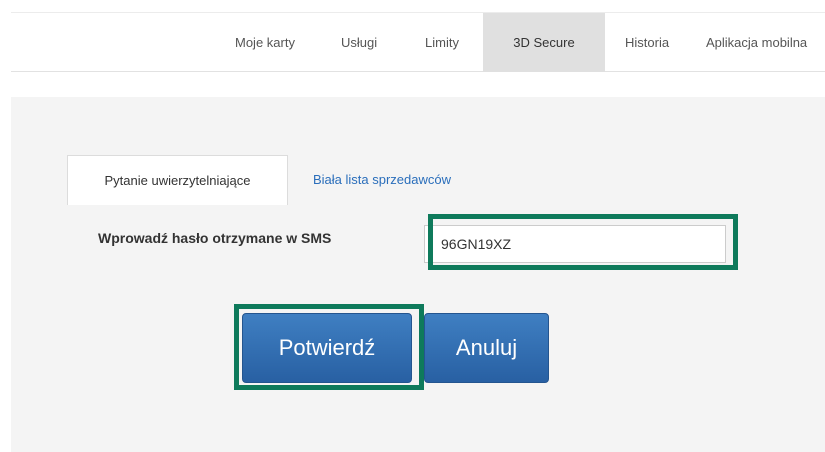 The image size is (825, 452). I want to click on sms-code-label: Wprowadź hasło otrzymane w SMS, so click(215, 238).